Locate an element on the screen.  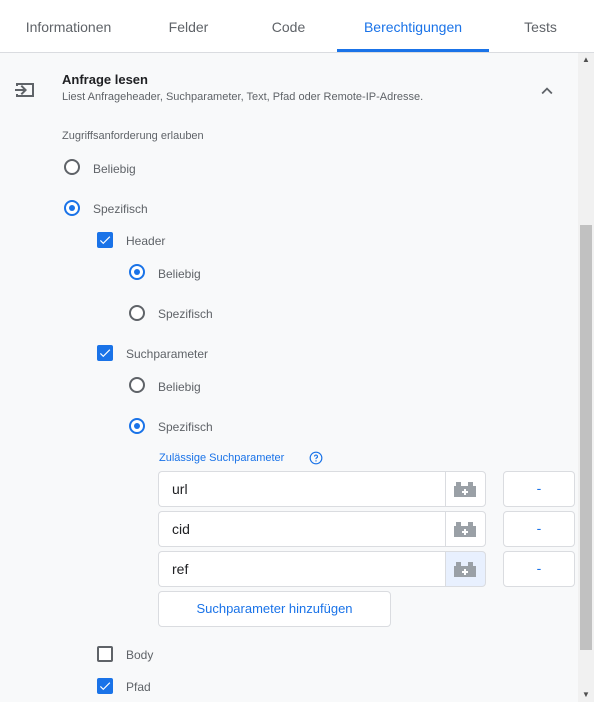
query-specific-radio is located at coordinates (137, 426).